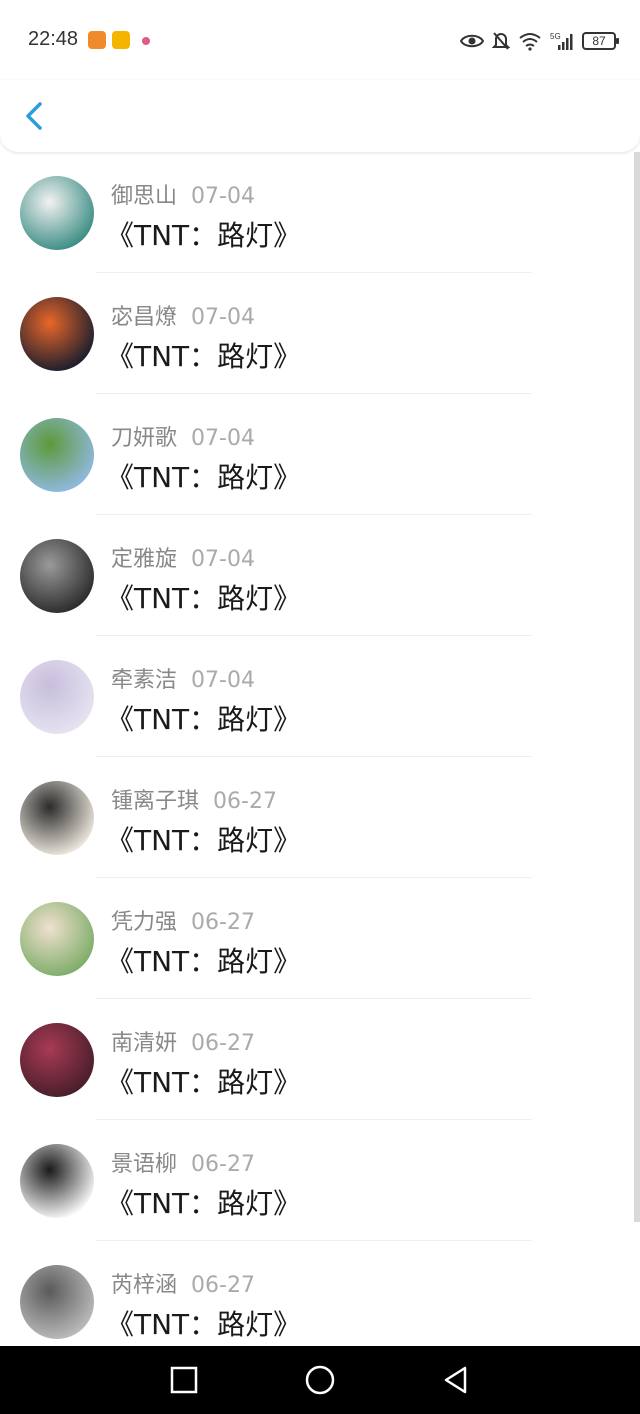 This screenshot has width=640, height=1414. I want to click on name-line: 凭力强 06-27, so click(183, 920).